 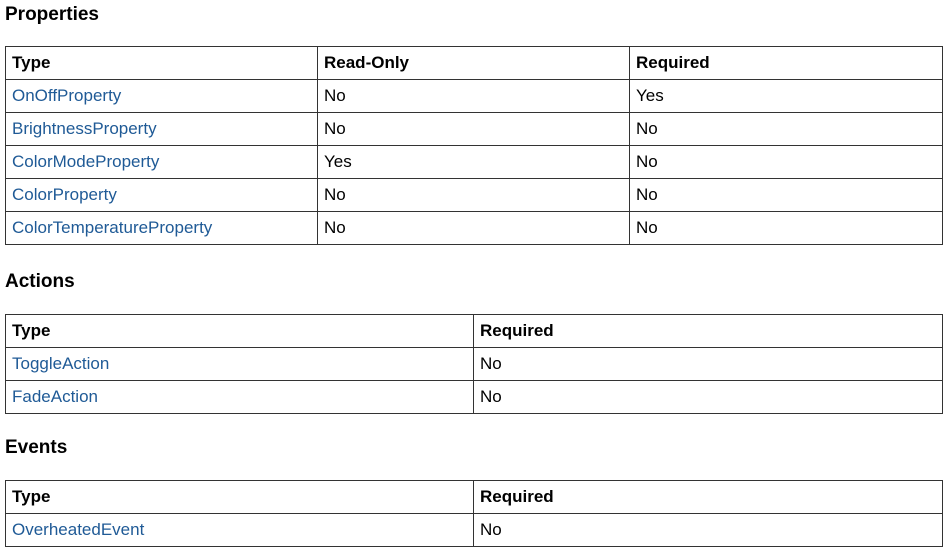 I want to click on type-link-toggleaction: ToggleAction, so click(x=60, y=363).